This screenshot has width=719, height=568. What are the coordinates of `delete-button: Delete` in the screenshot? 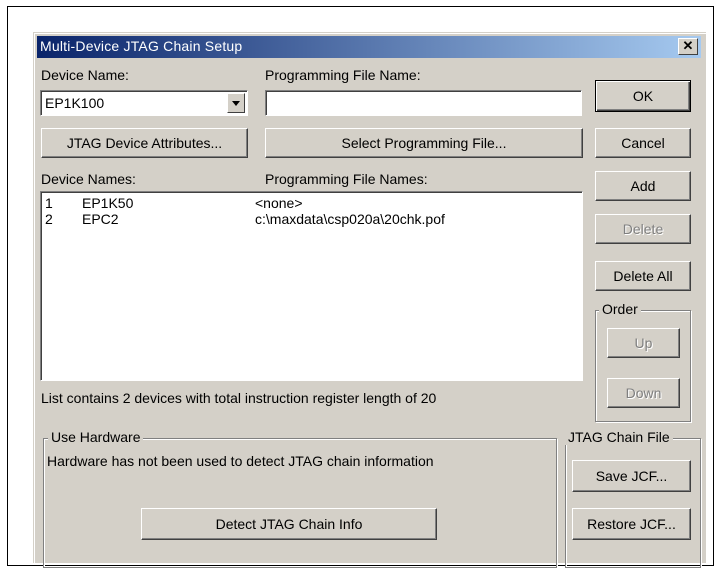 It's located at (643, 229).